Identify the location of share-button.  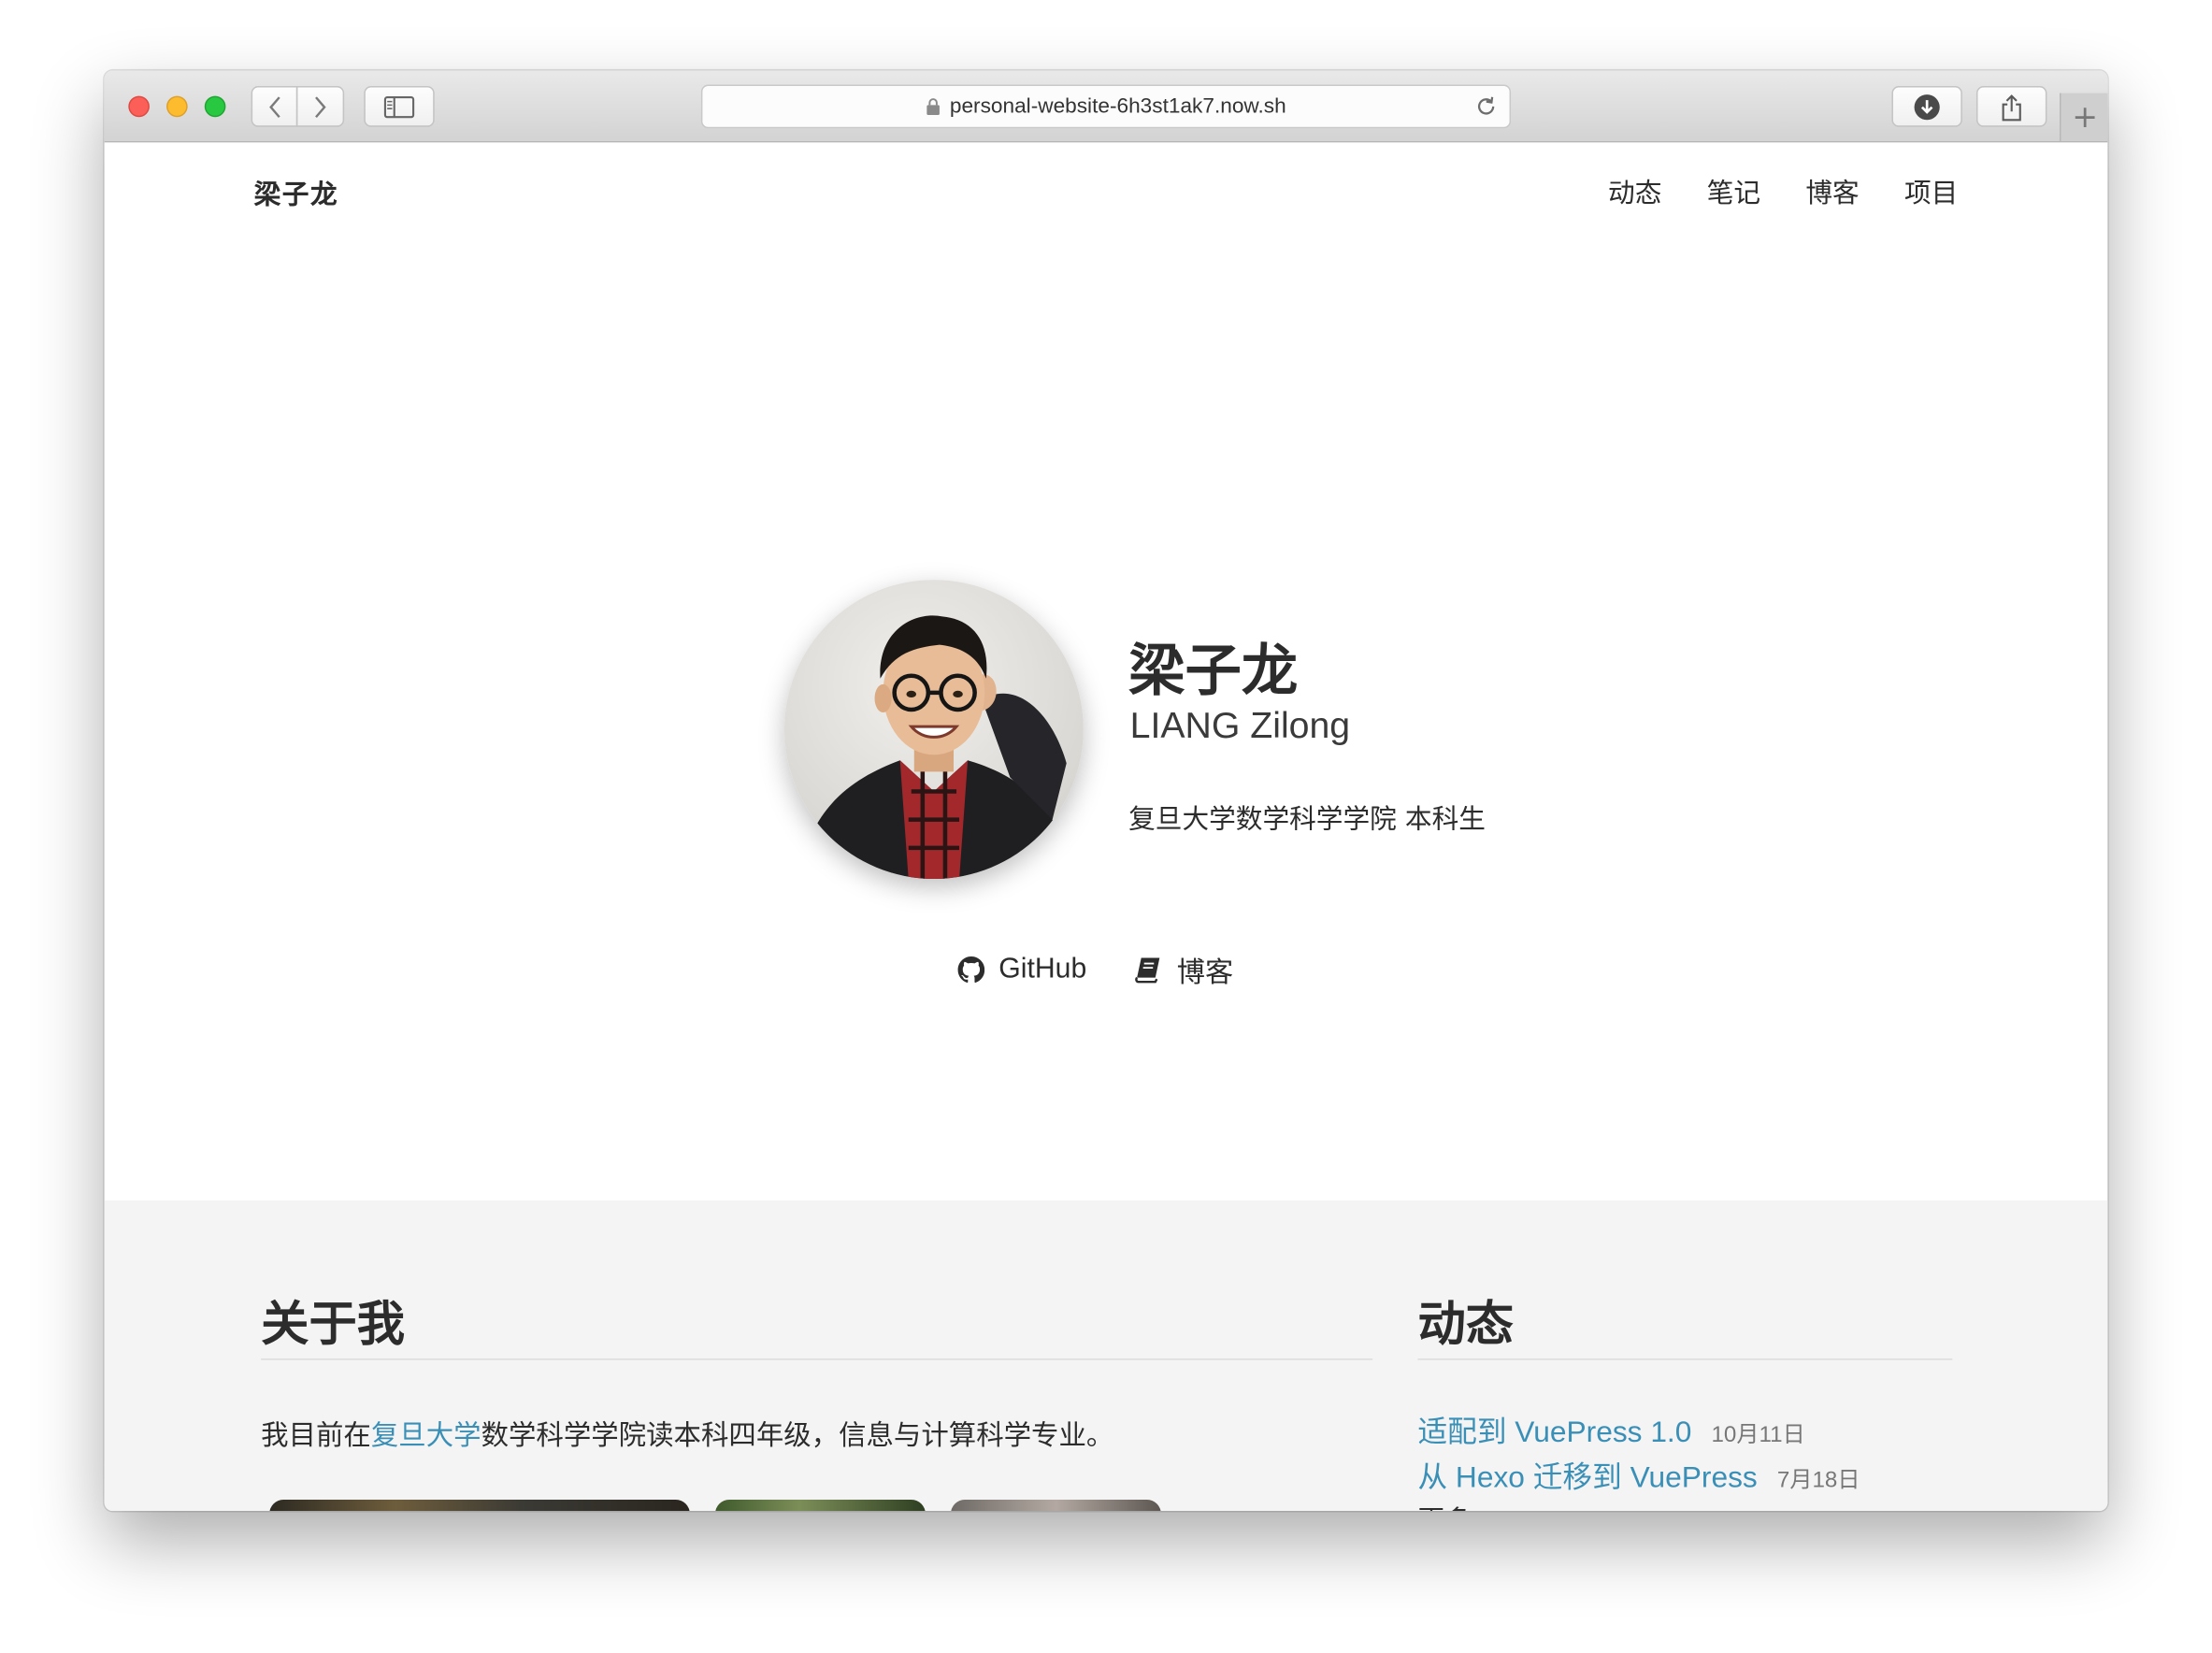
(2011, 106).